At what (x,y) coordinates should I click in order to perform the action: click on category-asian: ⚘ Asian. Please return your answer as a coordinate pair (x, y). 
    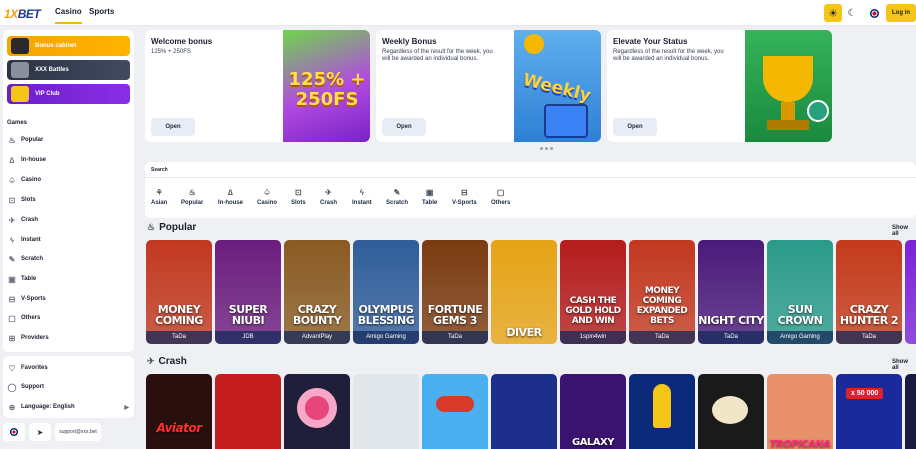
    Looking at the image, I should click on (159, 197).